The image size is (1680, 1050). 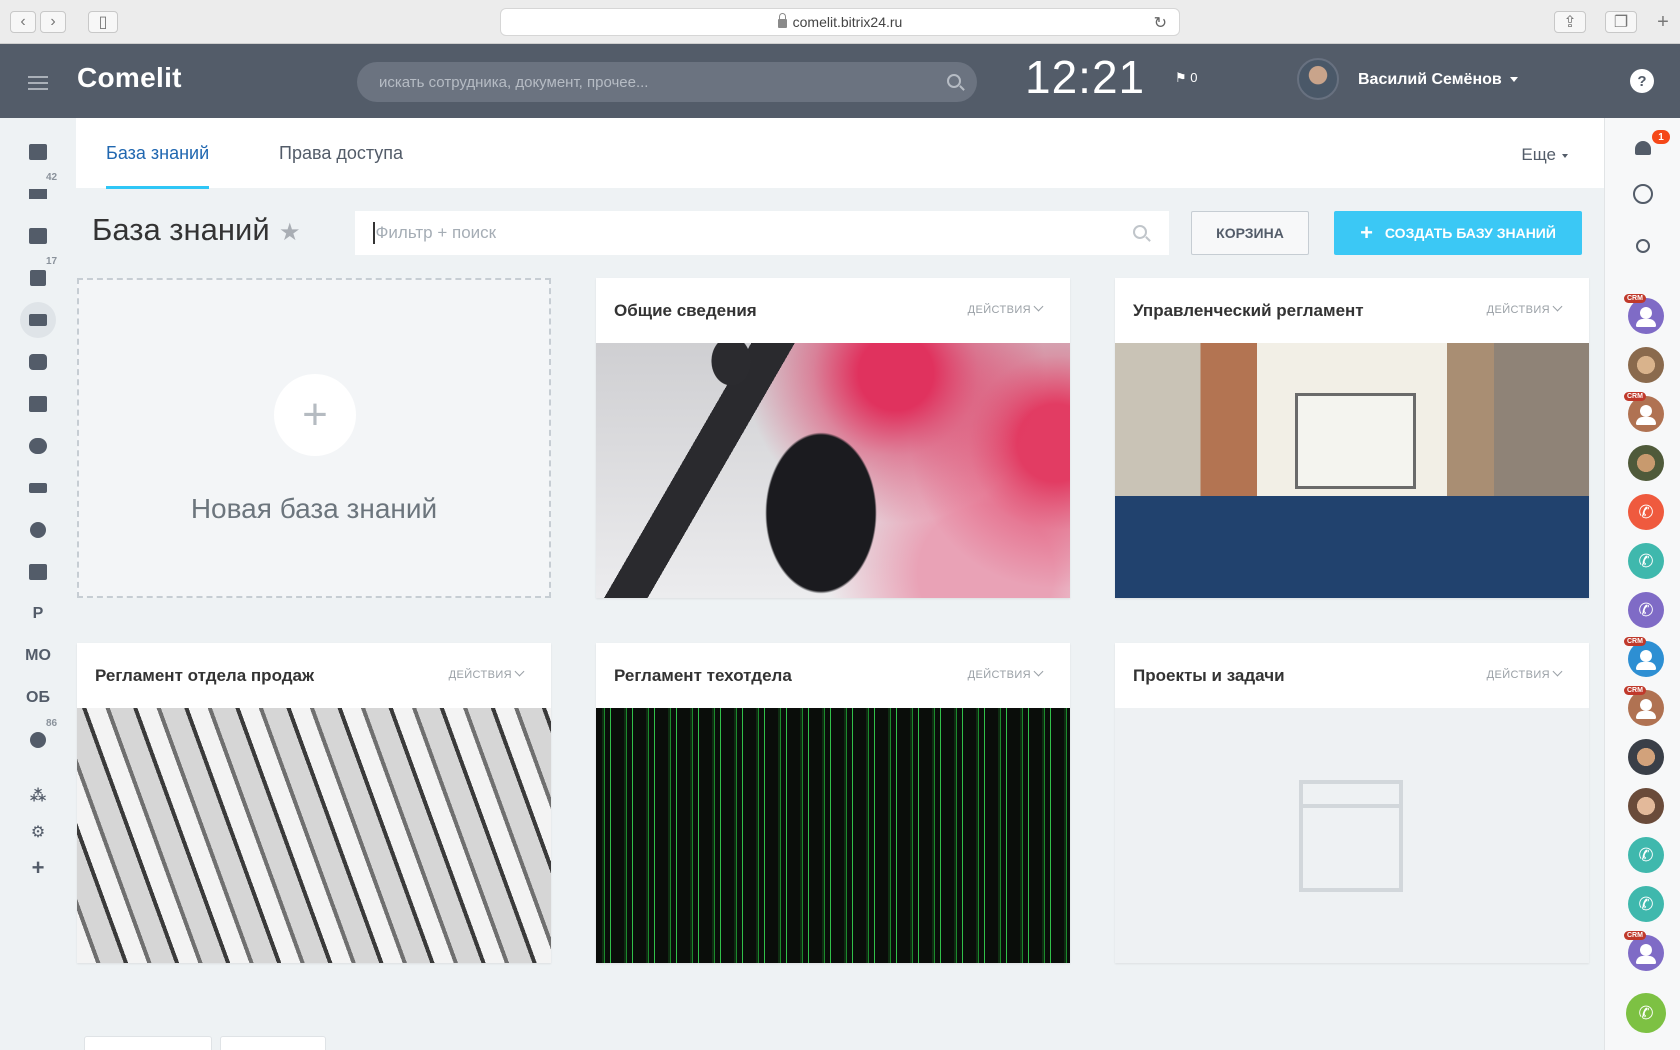 I want to click on sidebar-item-drive, so click(x=38, y=488).